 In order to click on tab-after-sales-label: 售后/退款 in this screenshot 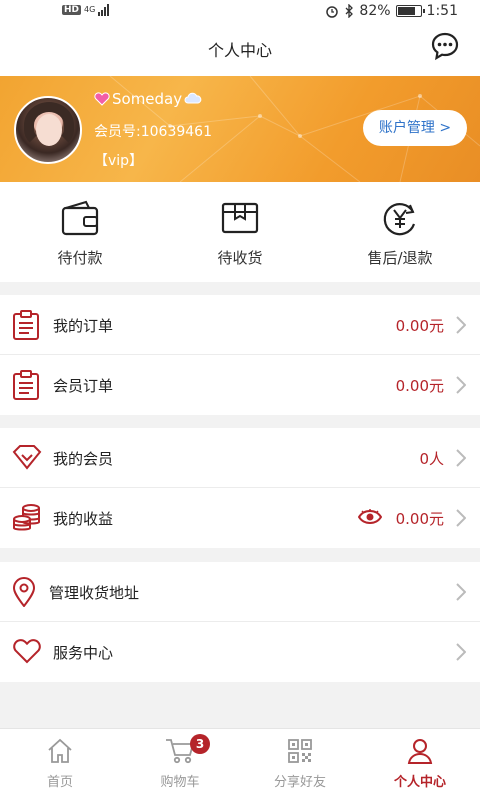, I will do `click(400, 258)`.